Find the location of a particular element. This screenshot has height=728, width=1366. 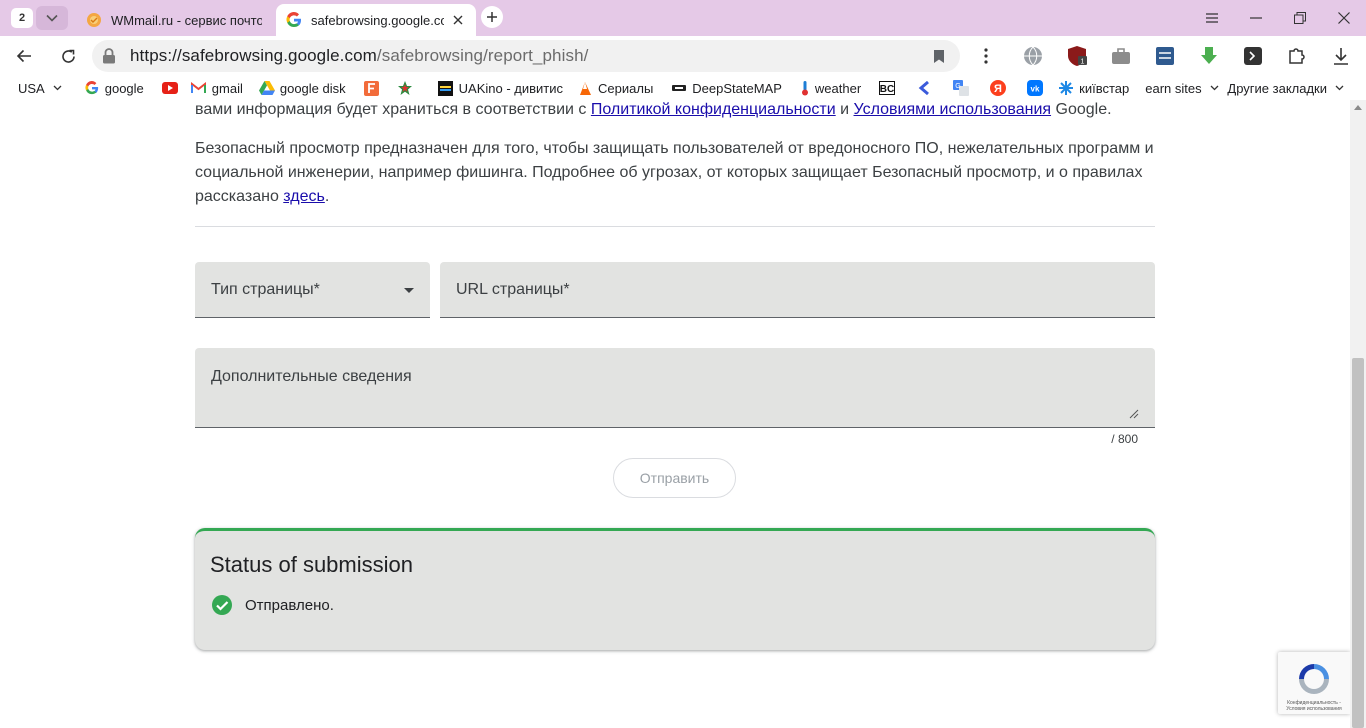

f-icon is located at coordinates (372, 88).